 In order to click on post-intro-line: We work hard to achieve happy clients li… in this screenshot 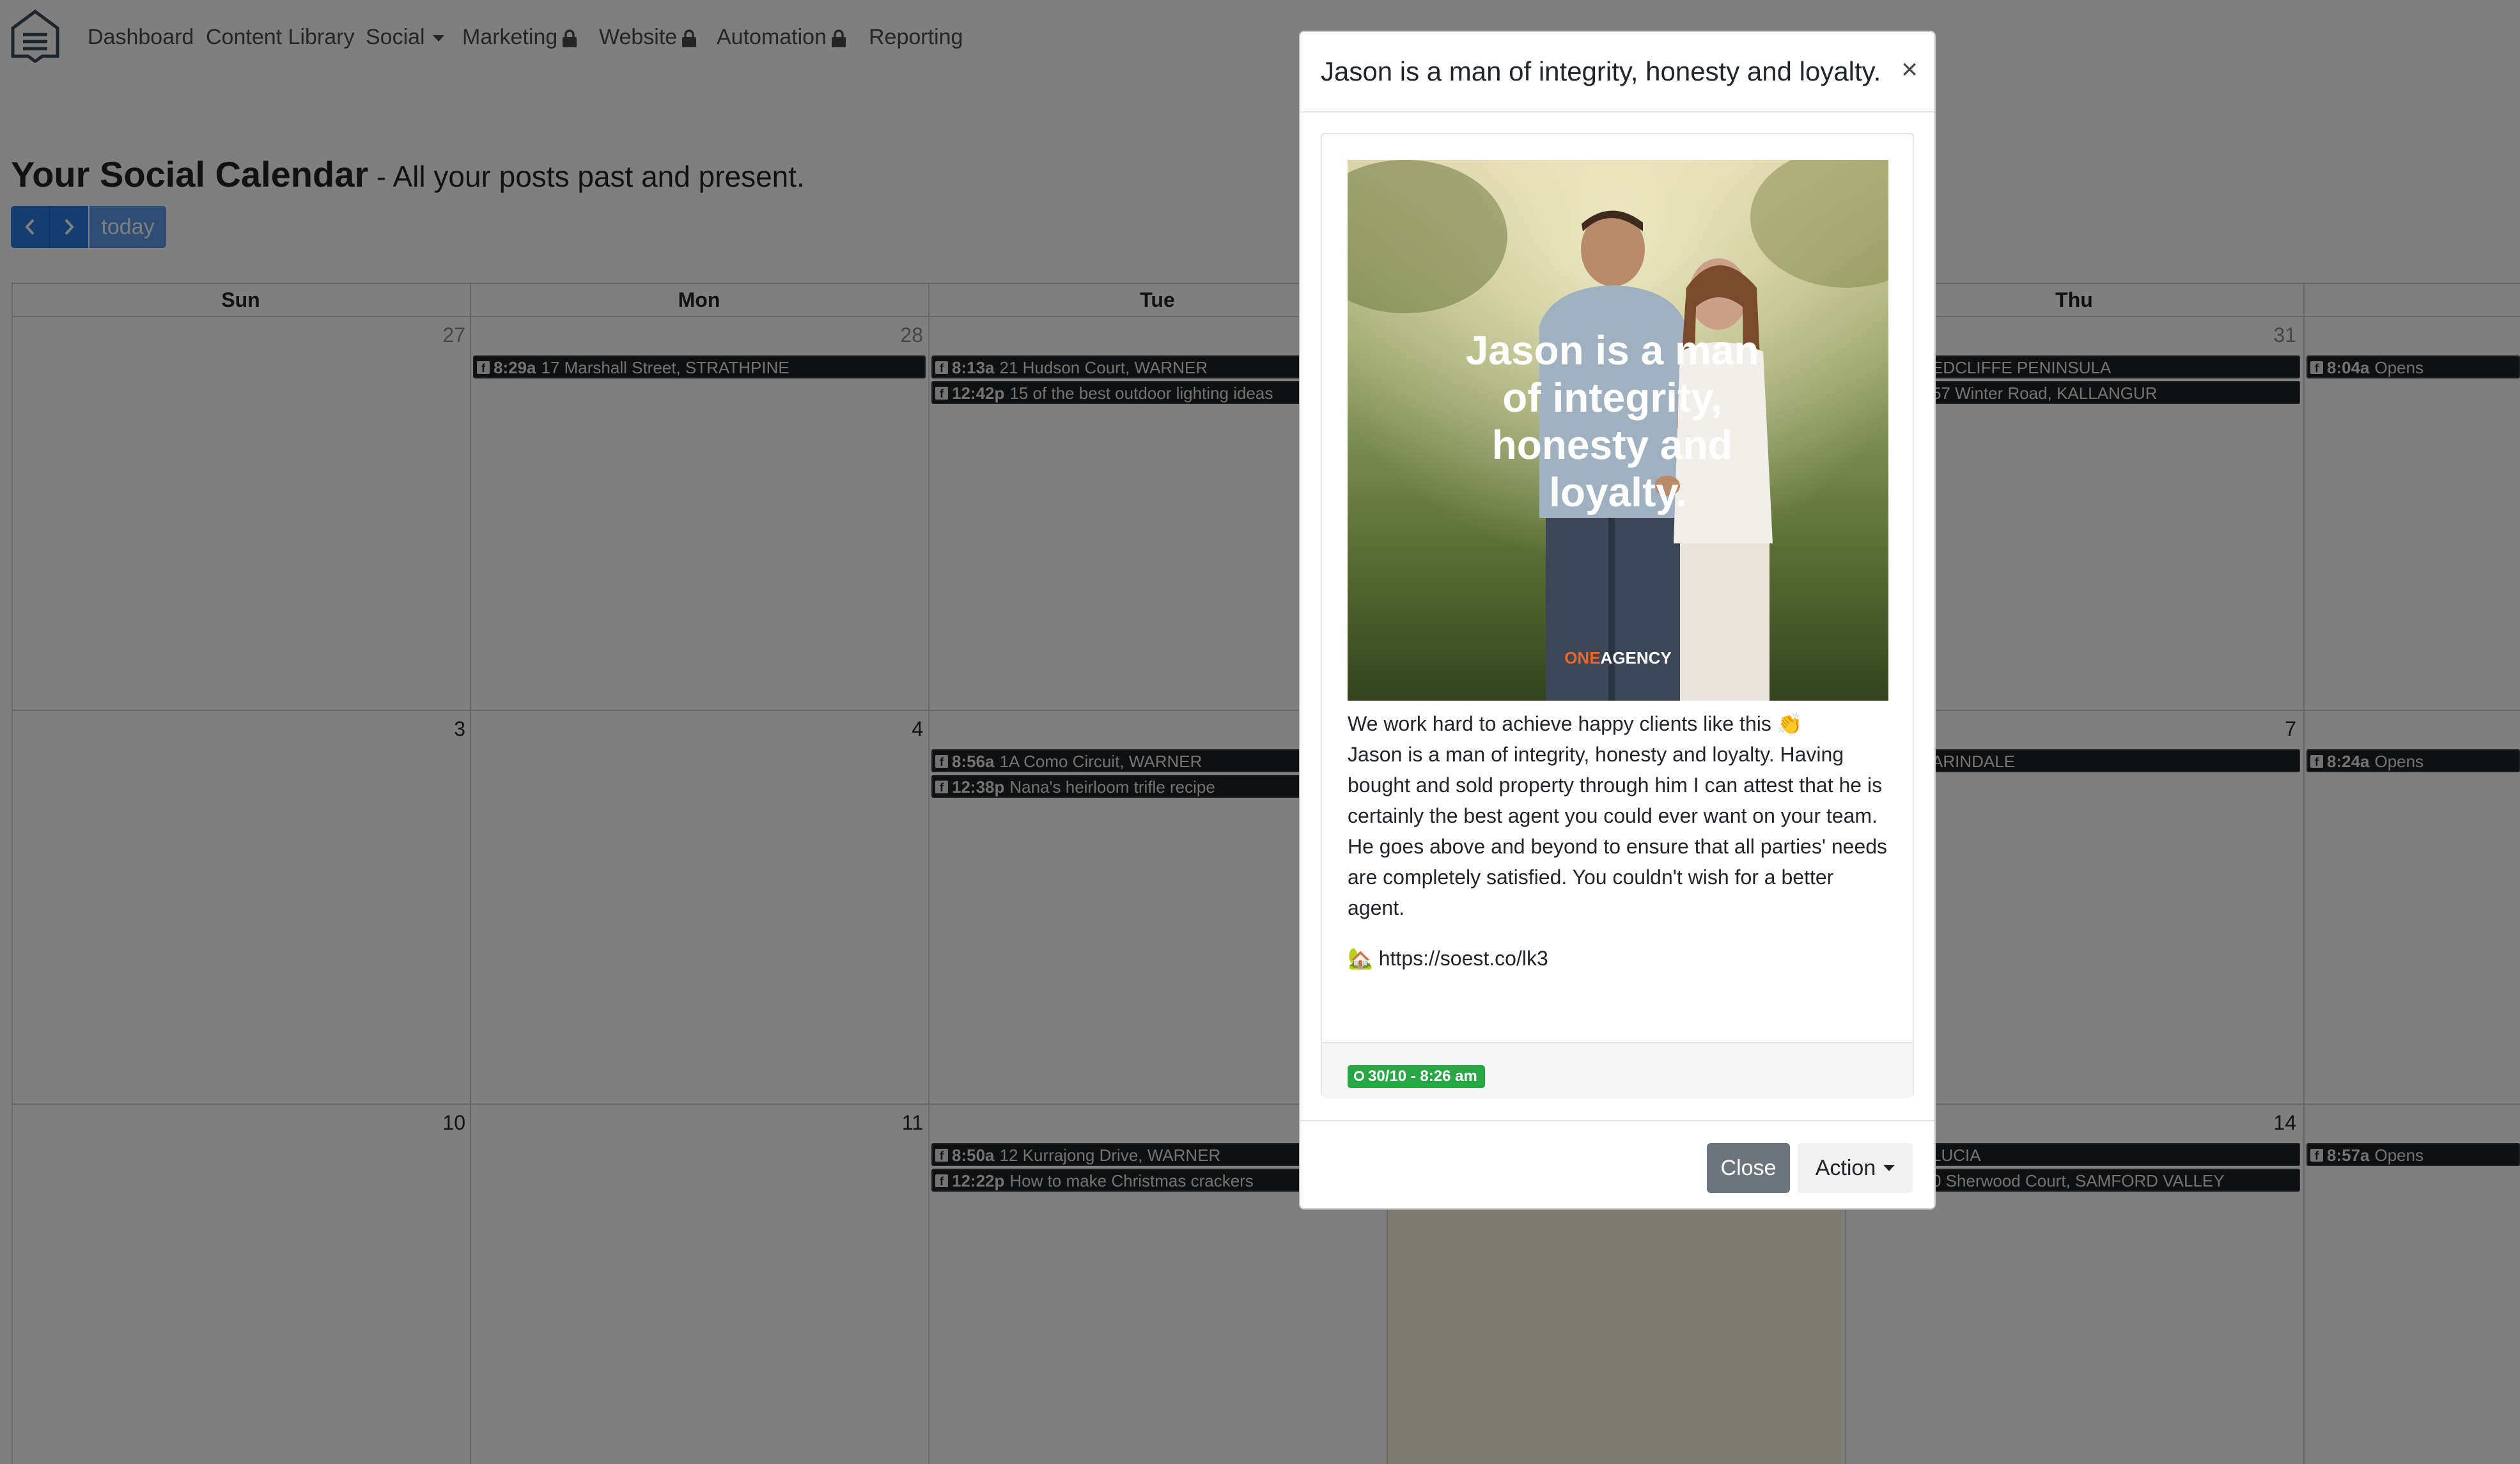, I will do `click(1575, 723)`.